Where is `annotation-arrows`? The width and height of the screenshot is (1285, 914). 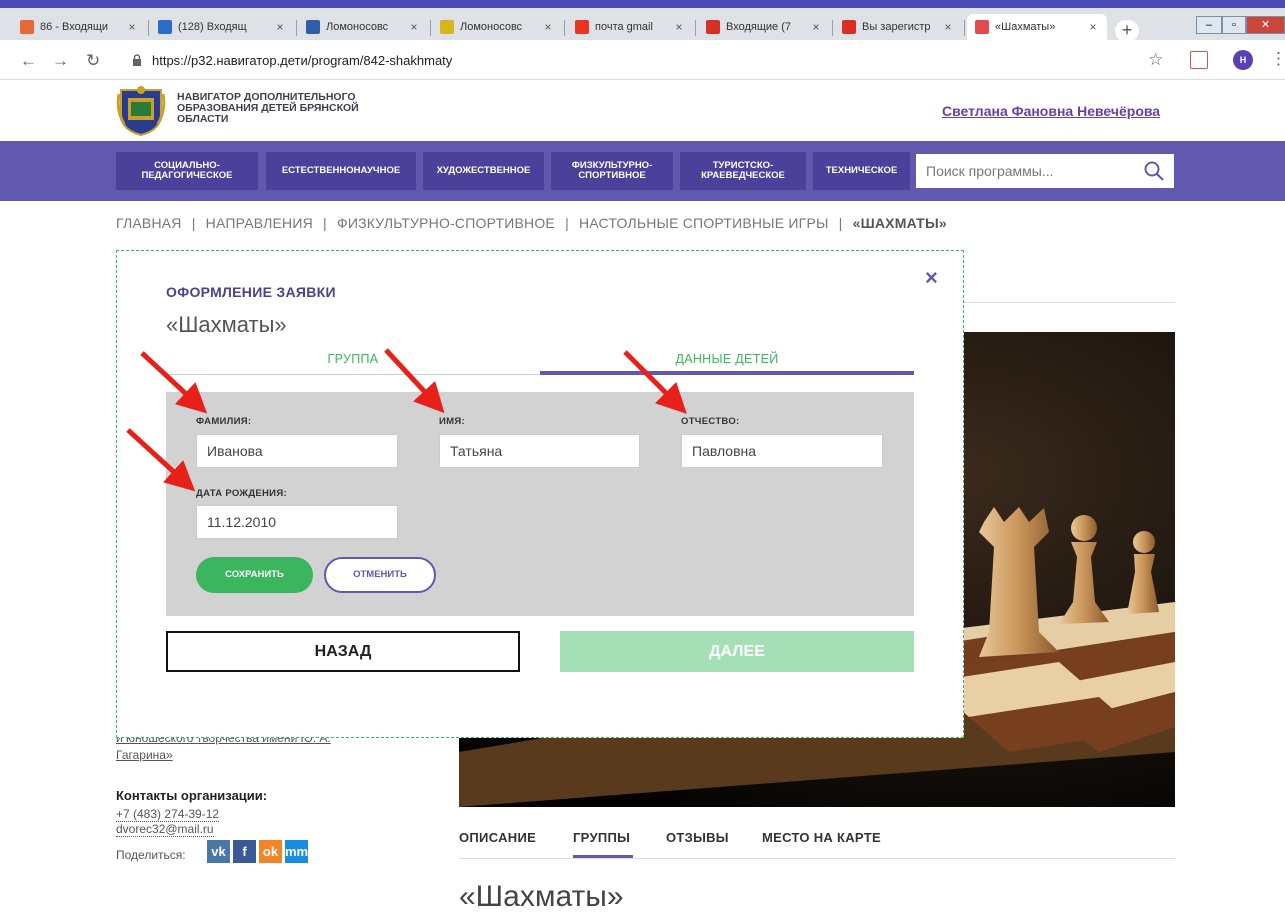 annotation-arrows is located at coordinates (406, 420).